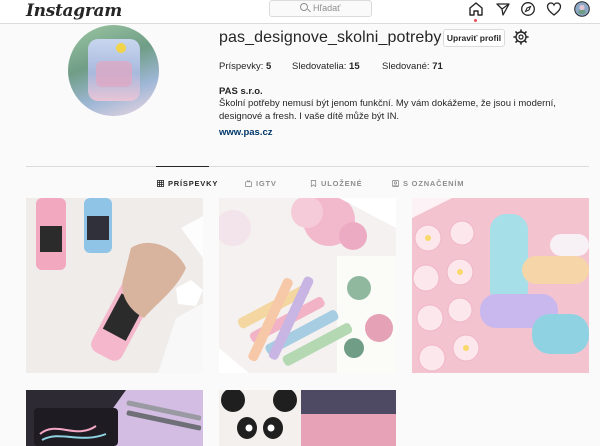  I want to click on instagram-logo: Instagram, so click(74, 11).